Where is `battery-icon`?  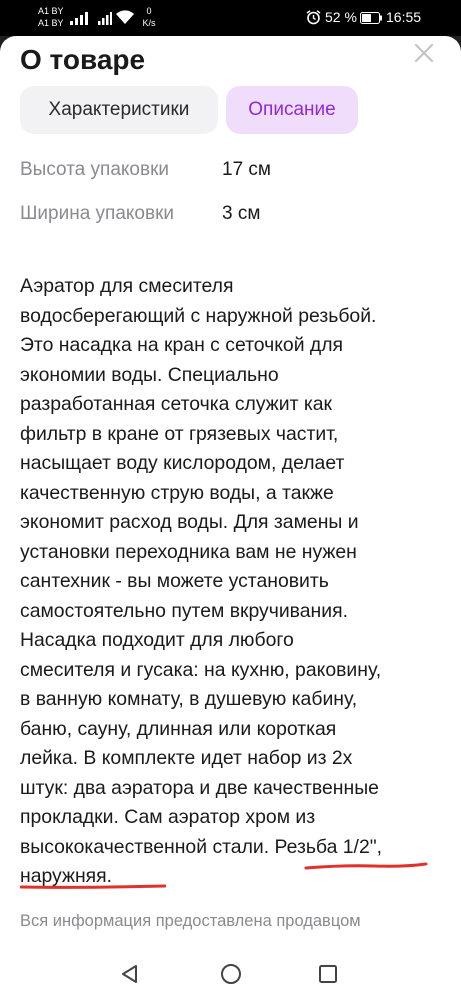
battery-icon is located at coordinates (371, 18).